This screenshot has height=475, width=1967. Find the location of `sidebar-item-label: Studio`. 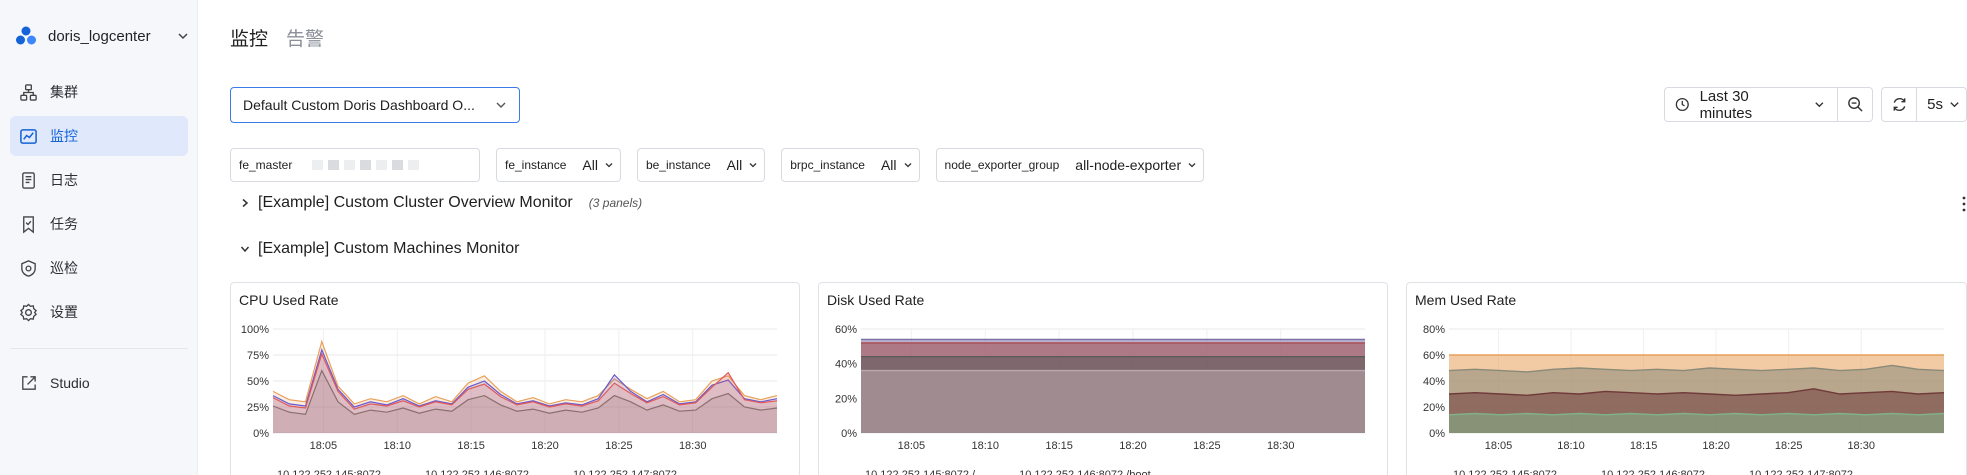

sidebar-item-label: Studio is located at coordinates (70, 383).